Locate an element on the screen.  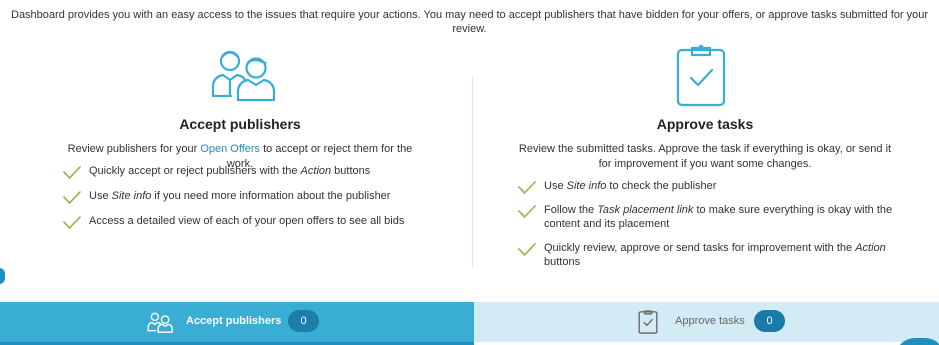
approve-tasks-title: Approve tasks is located at coordinates (705, 124).